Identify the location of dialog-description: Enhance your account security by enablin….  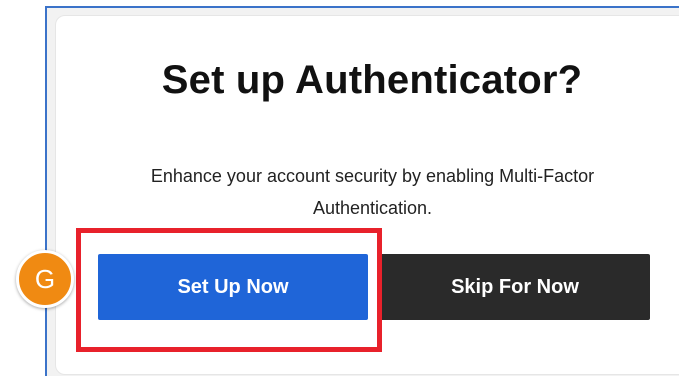
(372, 192).